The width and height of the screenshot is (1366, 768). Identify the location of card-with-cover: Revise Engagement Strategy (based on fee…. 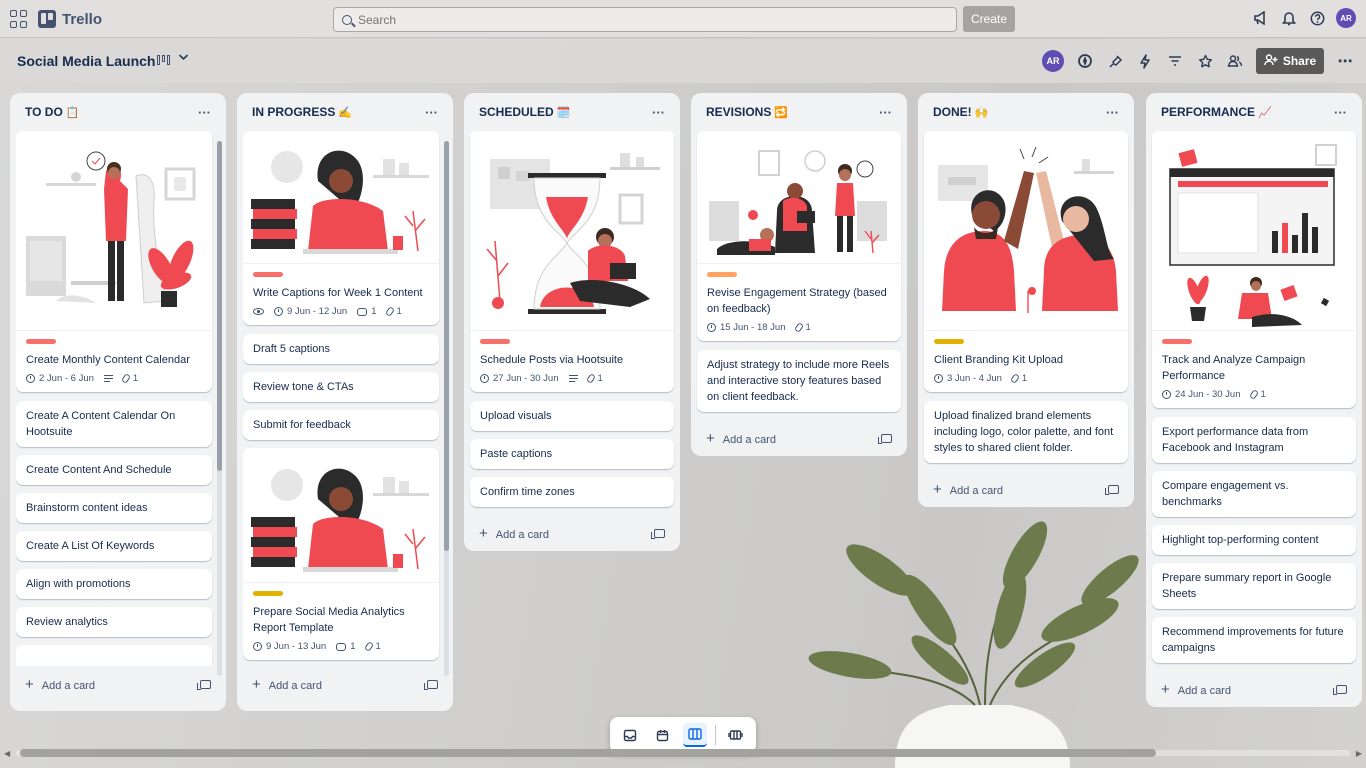
(799, 236).